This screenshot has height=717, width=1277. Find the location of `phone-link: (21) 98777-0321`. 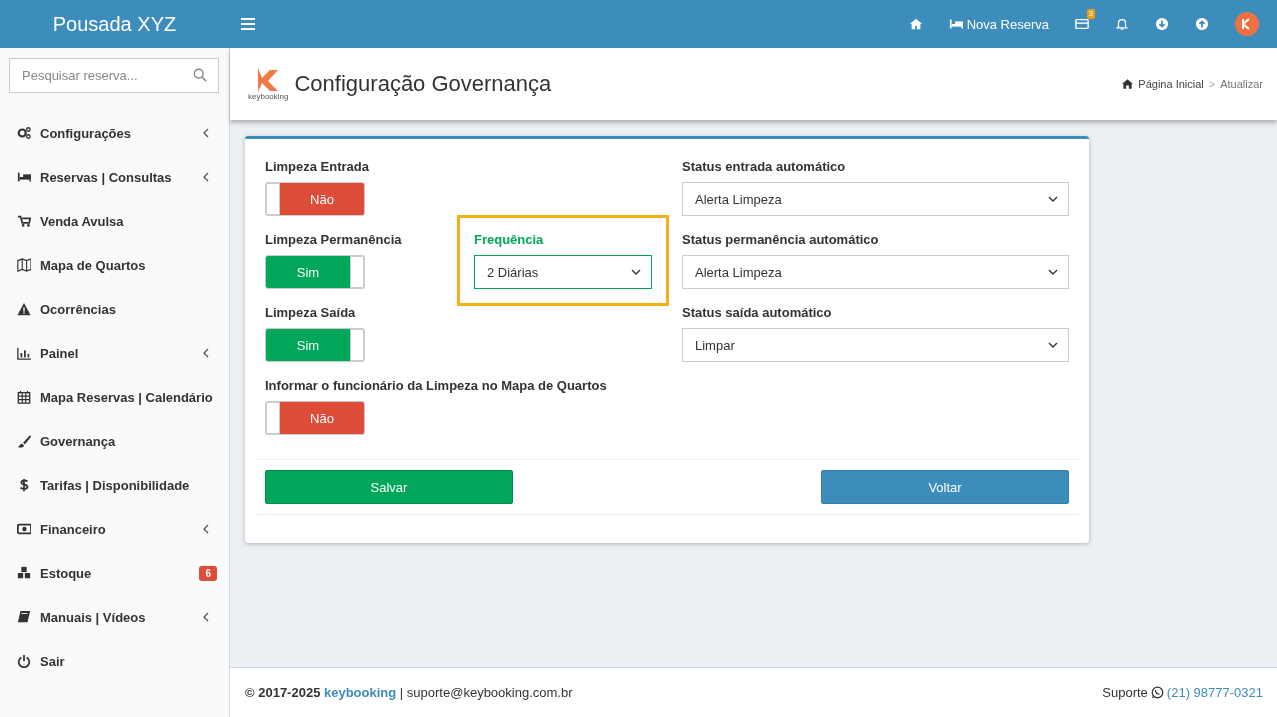

phone-link: (21) 98777-0321 is located at coordinates (1214, 692).